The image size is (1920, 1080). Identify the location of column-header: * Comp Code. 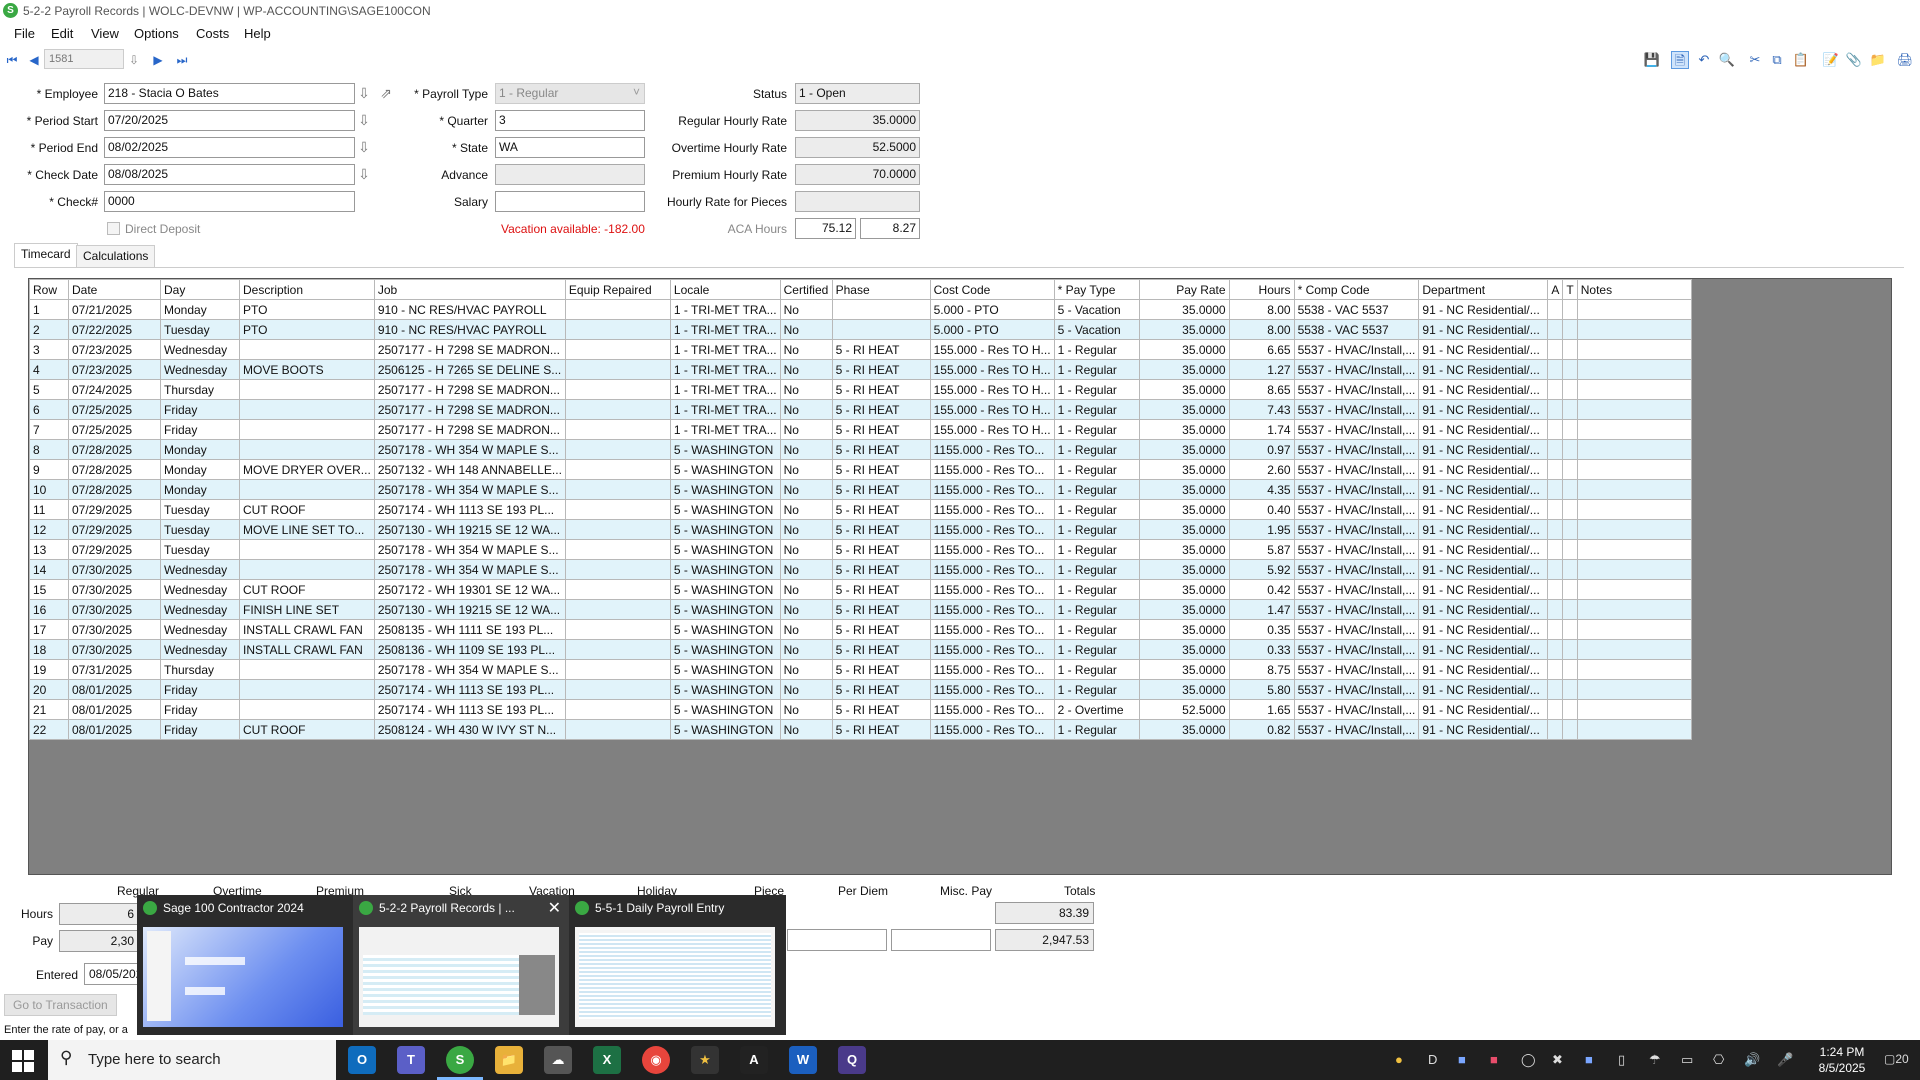
(1356, 289).